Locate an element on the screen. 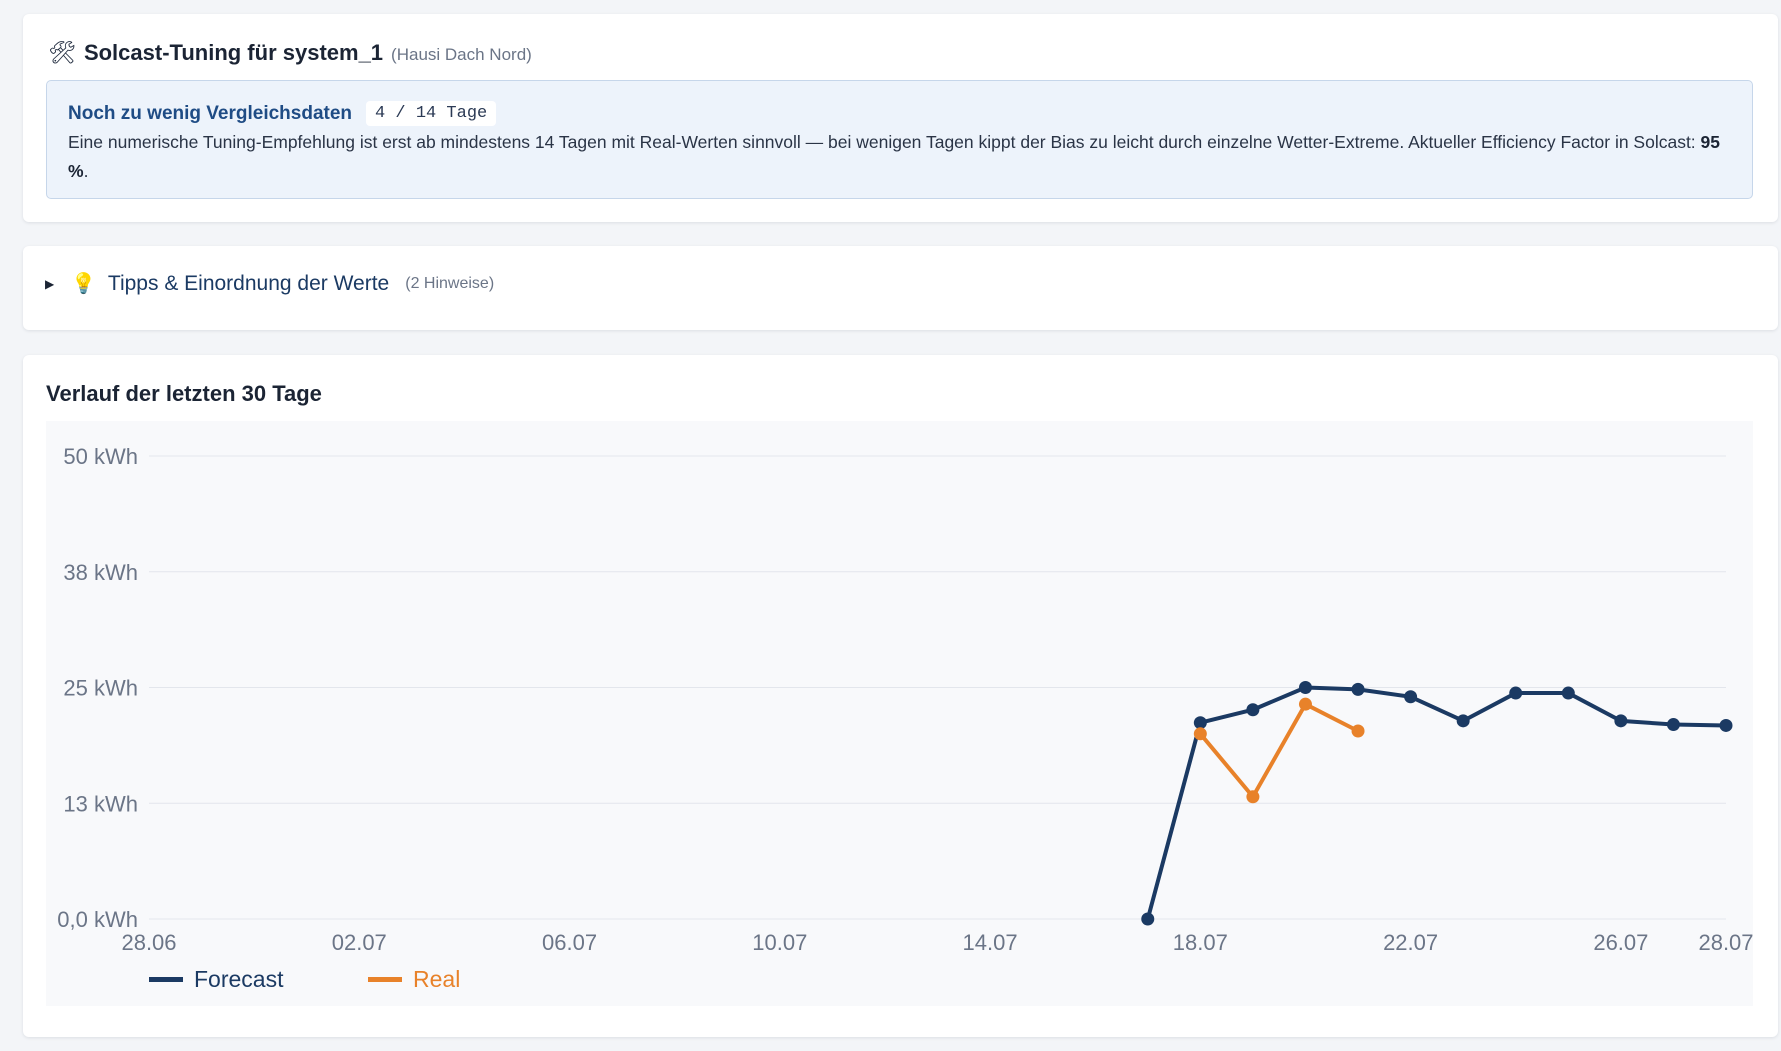  tips-label: Tipps & Einordnung der Werte is located at coordinates (248, 284).